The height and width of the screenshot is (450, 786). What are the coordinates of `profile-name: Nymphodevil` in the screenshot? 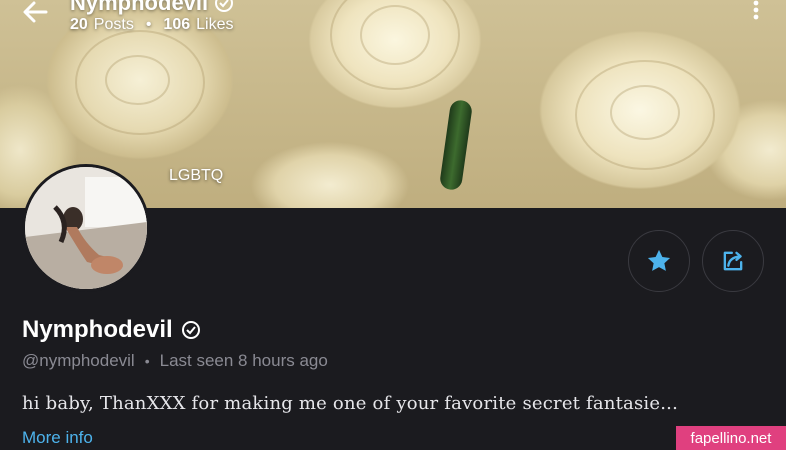 It's located at (97, 329).